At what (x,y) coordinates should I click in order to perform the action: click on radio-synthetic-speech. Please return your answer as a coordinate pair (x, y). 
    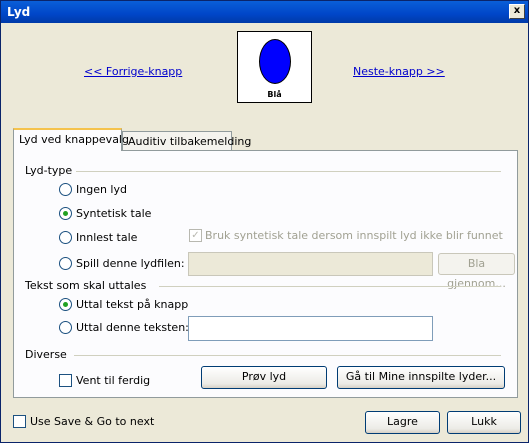
    Looking at the image, I should click on (65, 213).